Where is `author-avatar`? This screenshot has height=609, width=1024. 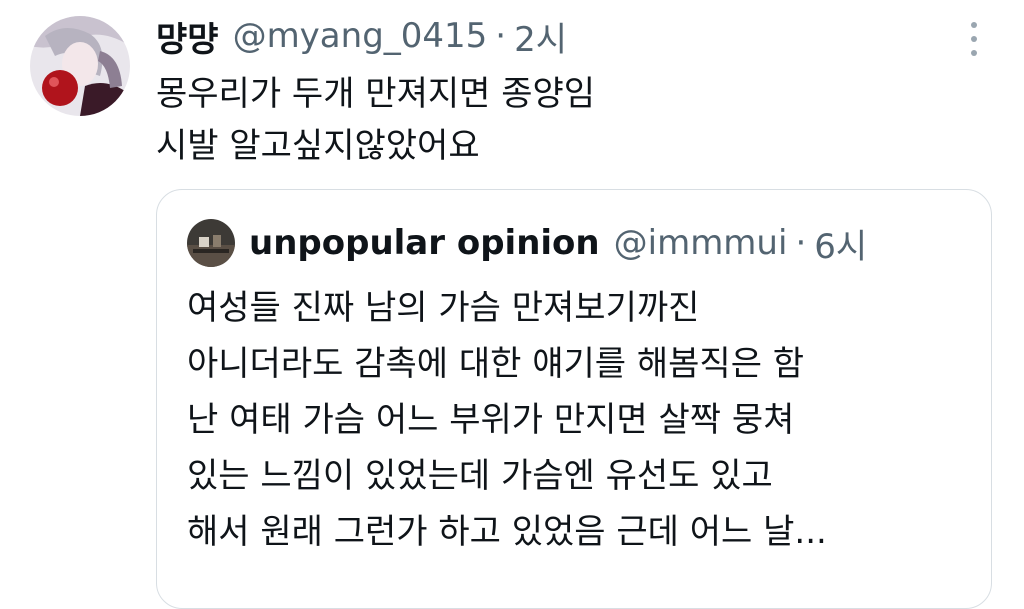
author-avatar is located at coordinates (80, 66).